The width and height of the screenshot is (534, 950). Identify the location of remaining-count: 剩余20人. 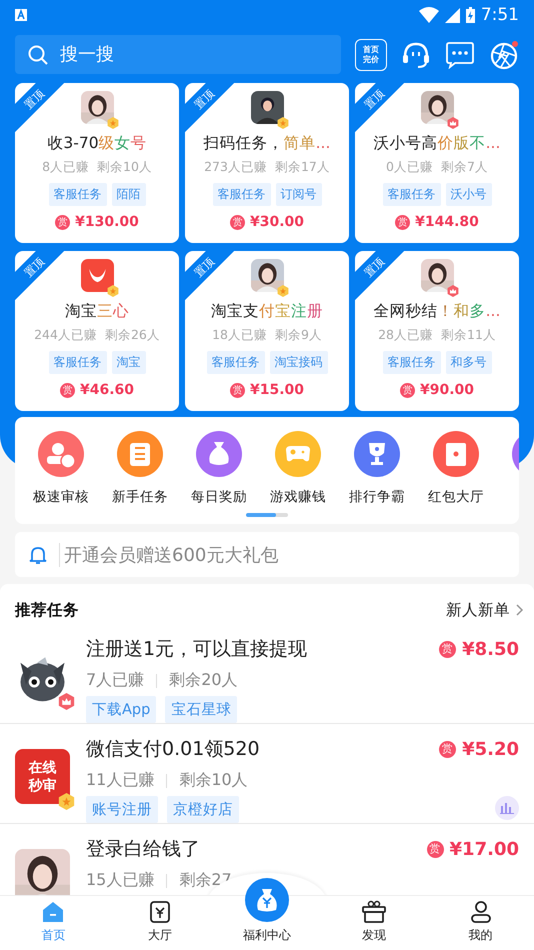
(203, 680).